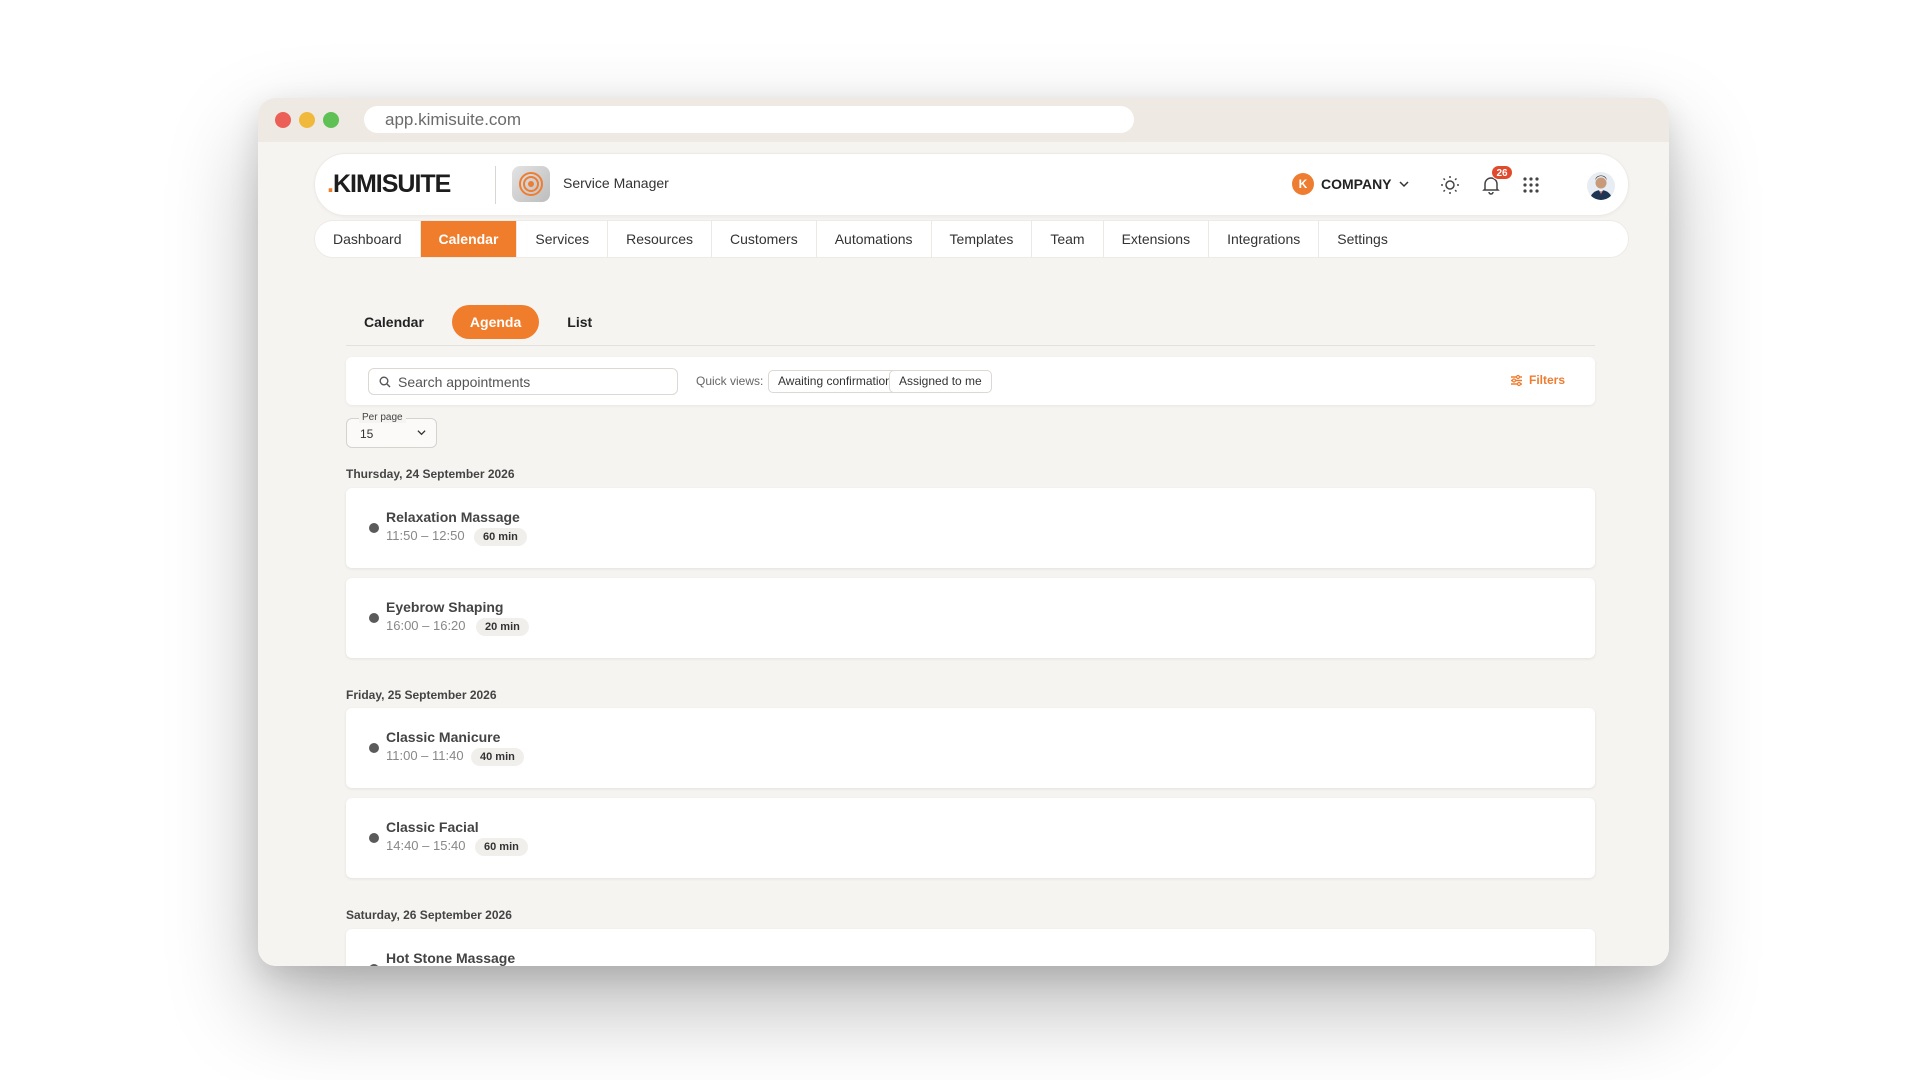  Describe the element at coordinates (426, 625) in the screenshot. I see `appointment-time: 16:00 – 16:20` at that location.